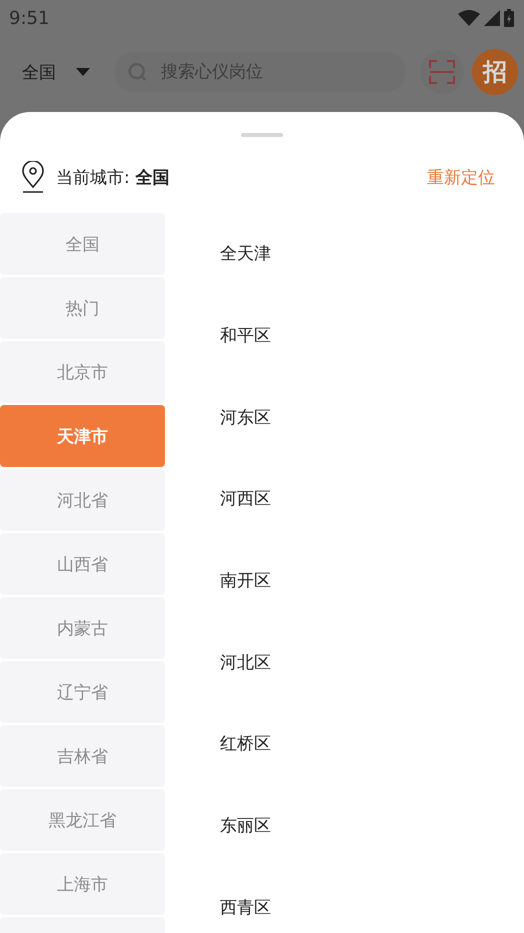 The image size is (524, 933). What do you see at coordinates (245, 580) in the screenshot?
I see `district-item: 南开区` at bounding box center [245, 580].